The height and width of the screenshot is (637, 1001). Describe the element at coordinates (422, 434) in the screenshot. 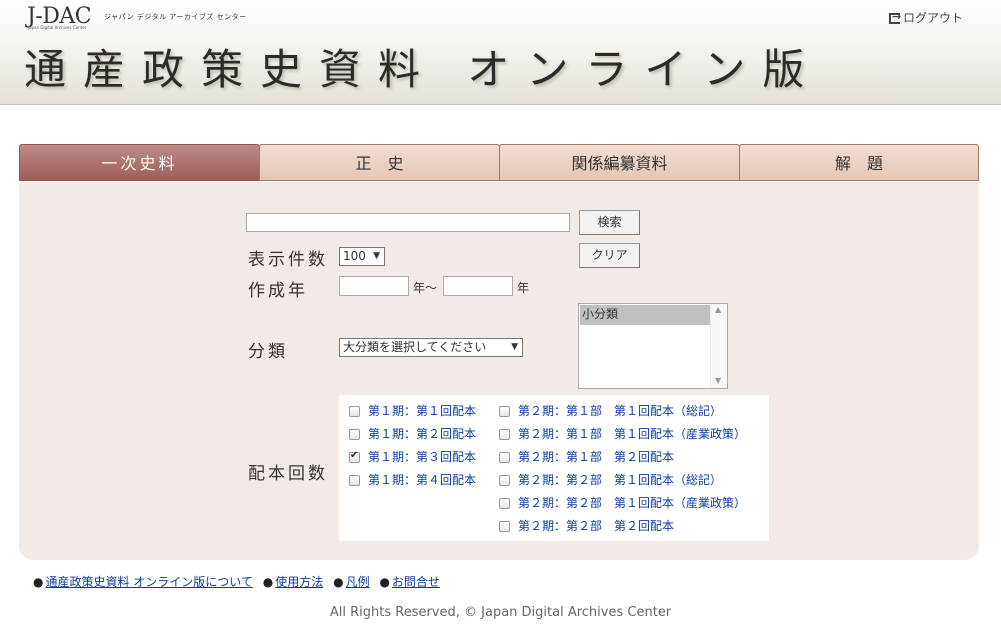

I see `issue-label: 第１期：第２回配本` at that location.